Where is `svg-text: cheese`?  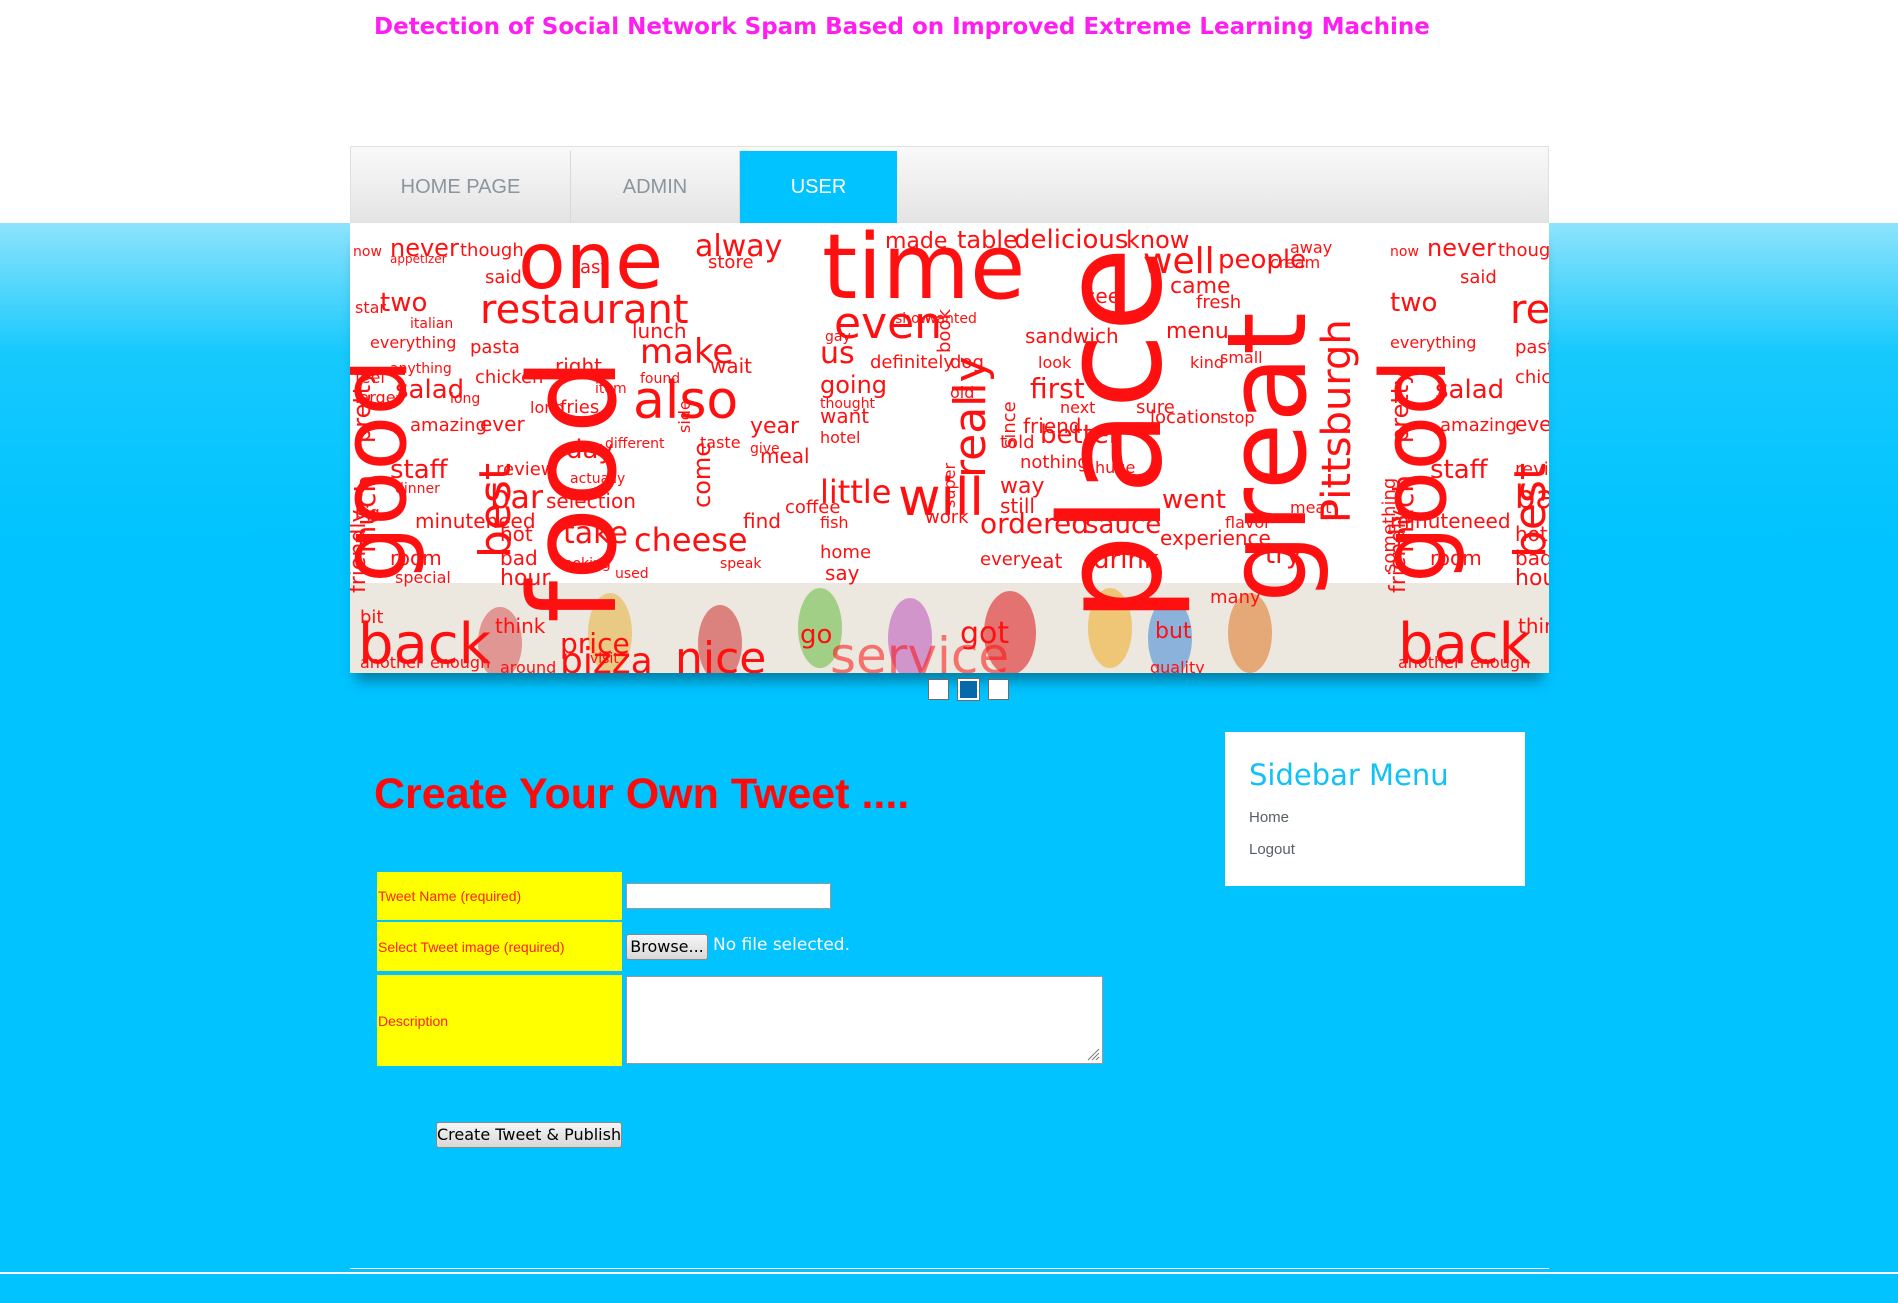
svg-text: cheese is located at coordinates (691, 540).